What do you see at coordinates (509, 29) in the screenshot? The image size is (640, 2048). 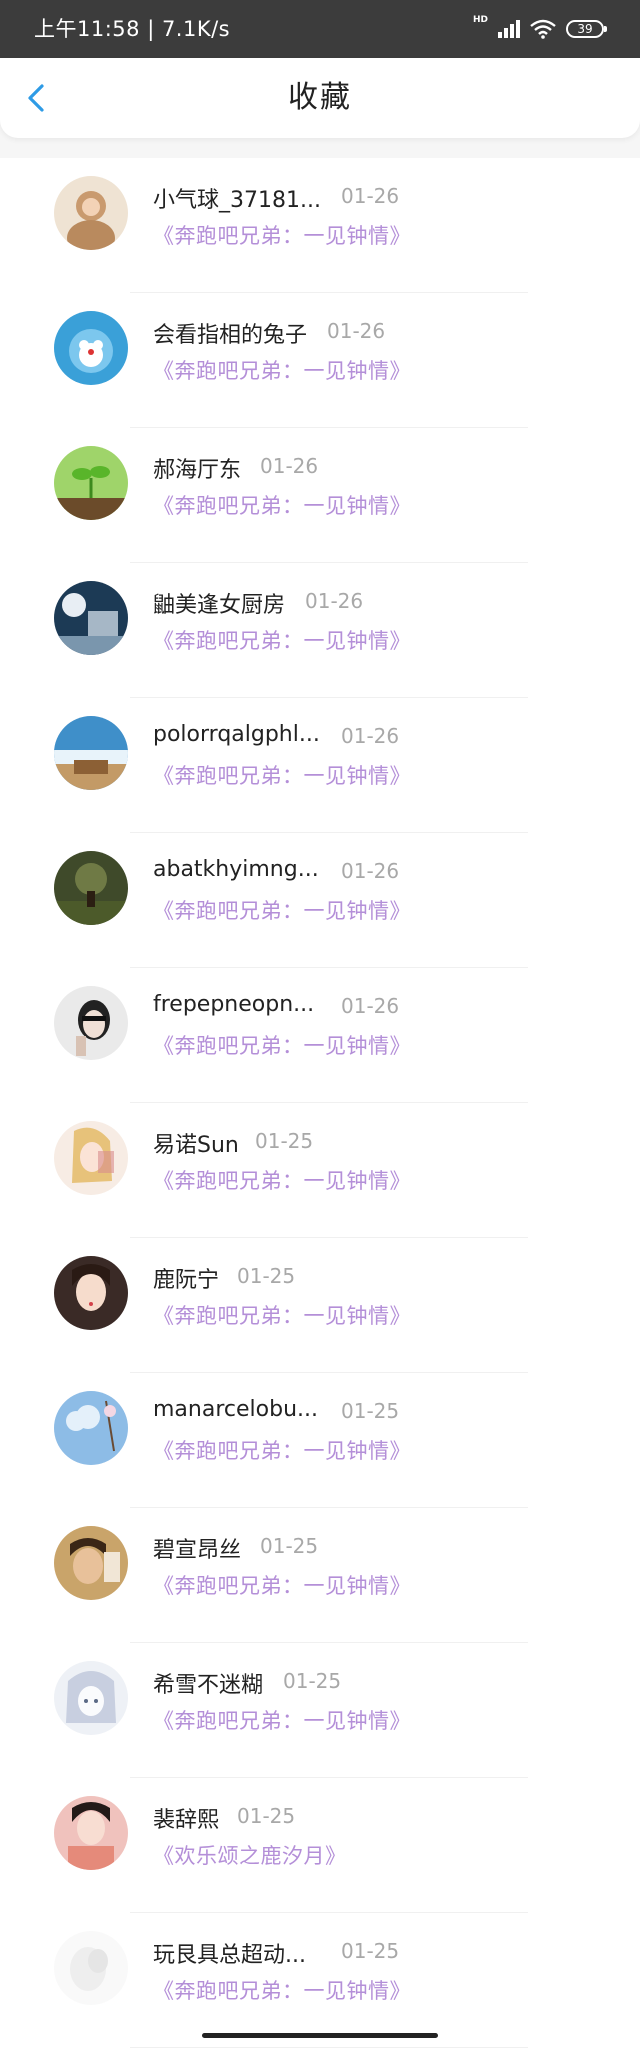 I see `signal-icon` at bounding box center [509, 29].